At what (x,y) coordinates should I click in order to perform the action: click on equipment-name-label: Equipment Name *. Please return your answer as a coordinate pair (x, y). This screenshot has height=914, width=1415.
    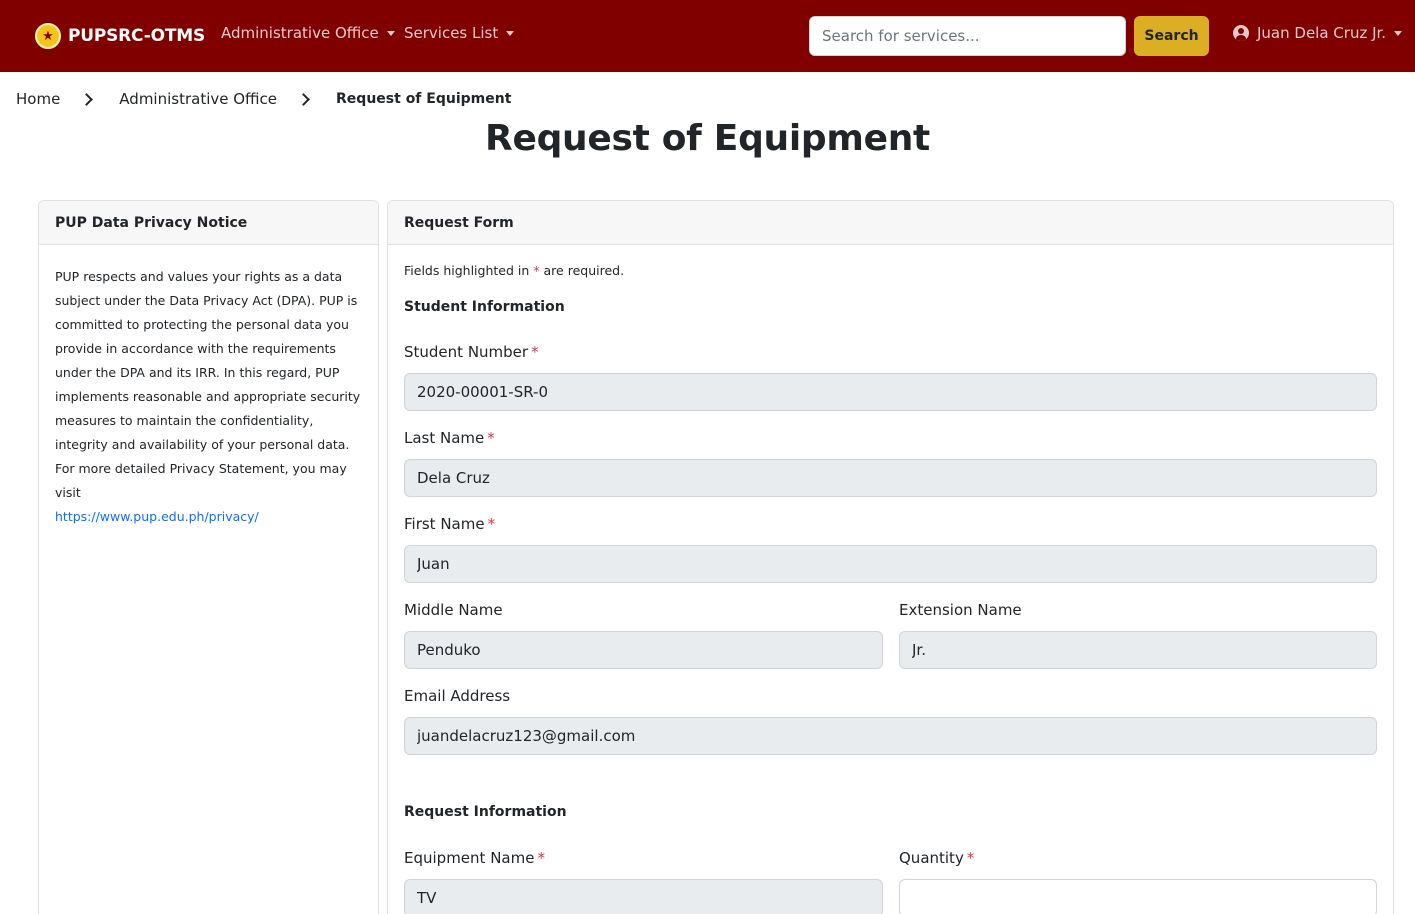
    Looking at the image, I should click on (474, 858).